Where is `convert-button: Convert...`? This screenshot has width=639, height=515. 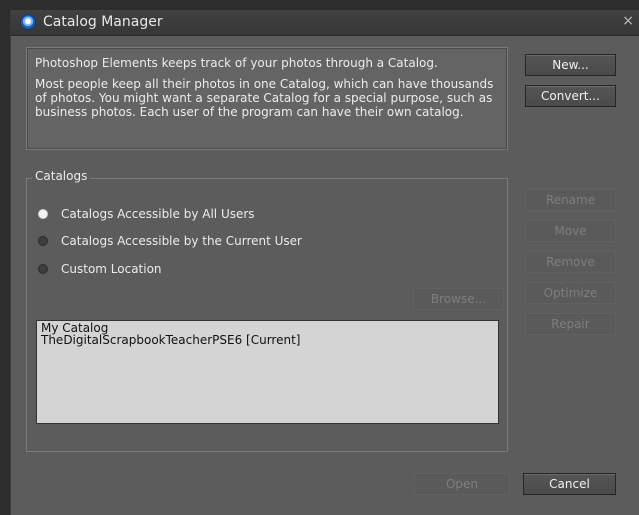
convert-button: Convert... is located at coordinates (570, 96).